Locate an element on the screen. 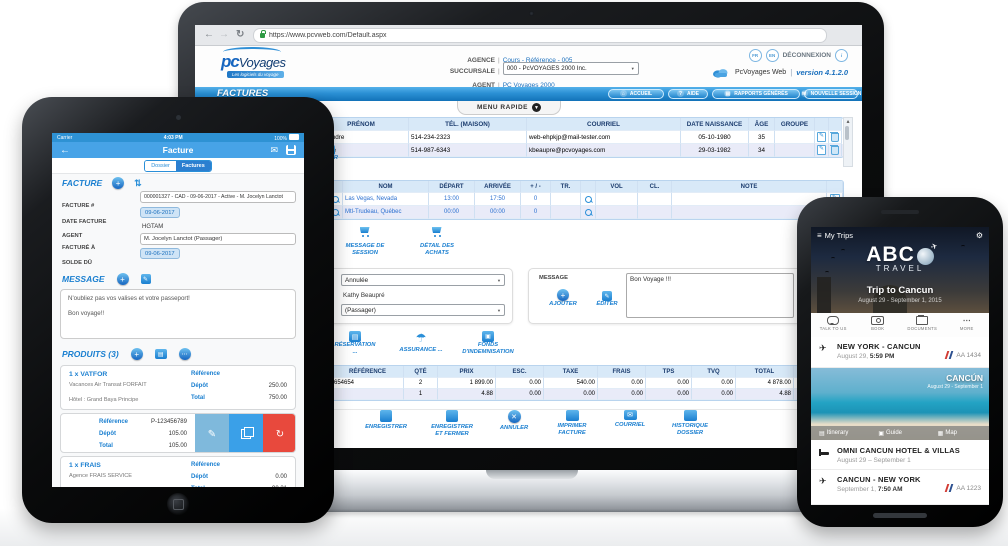  cell: RÉFÉRENCE is located at coordinates (368, 372).